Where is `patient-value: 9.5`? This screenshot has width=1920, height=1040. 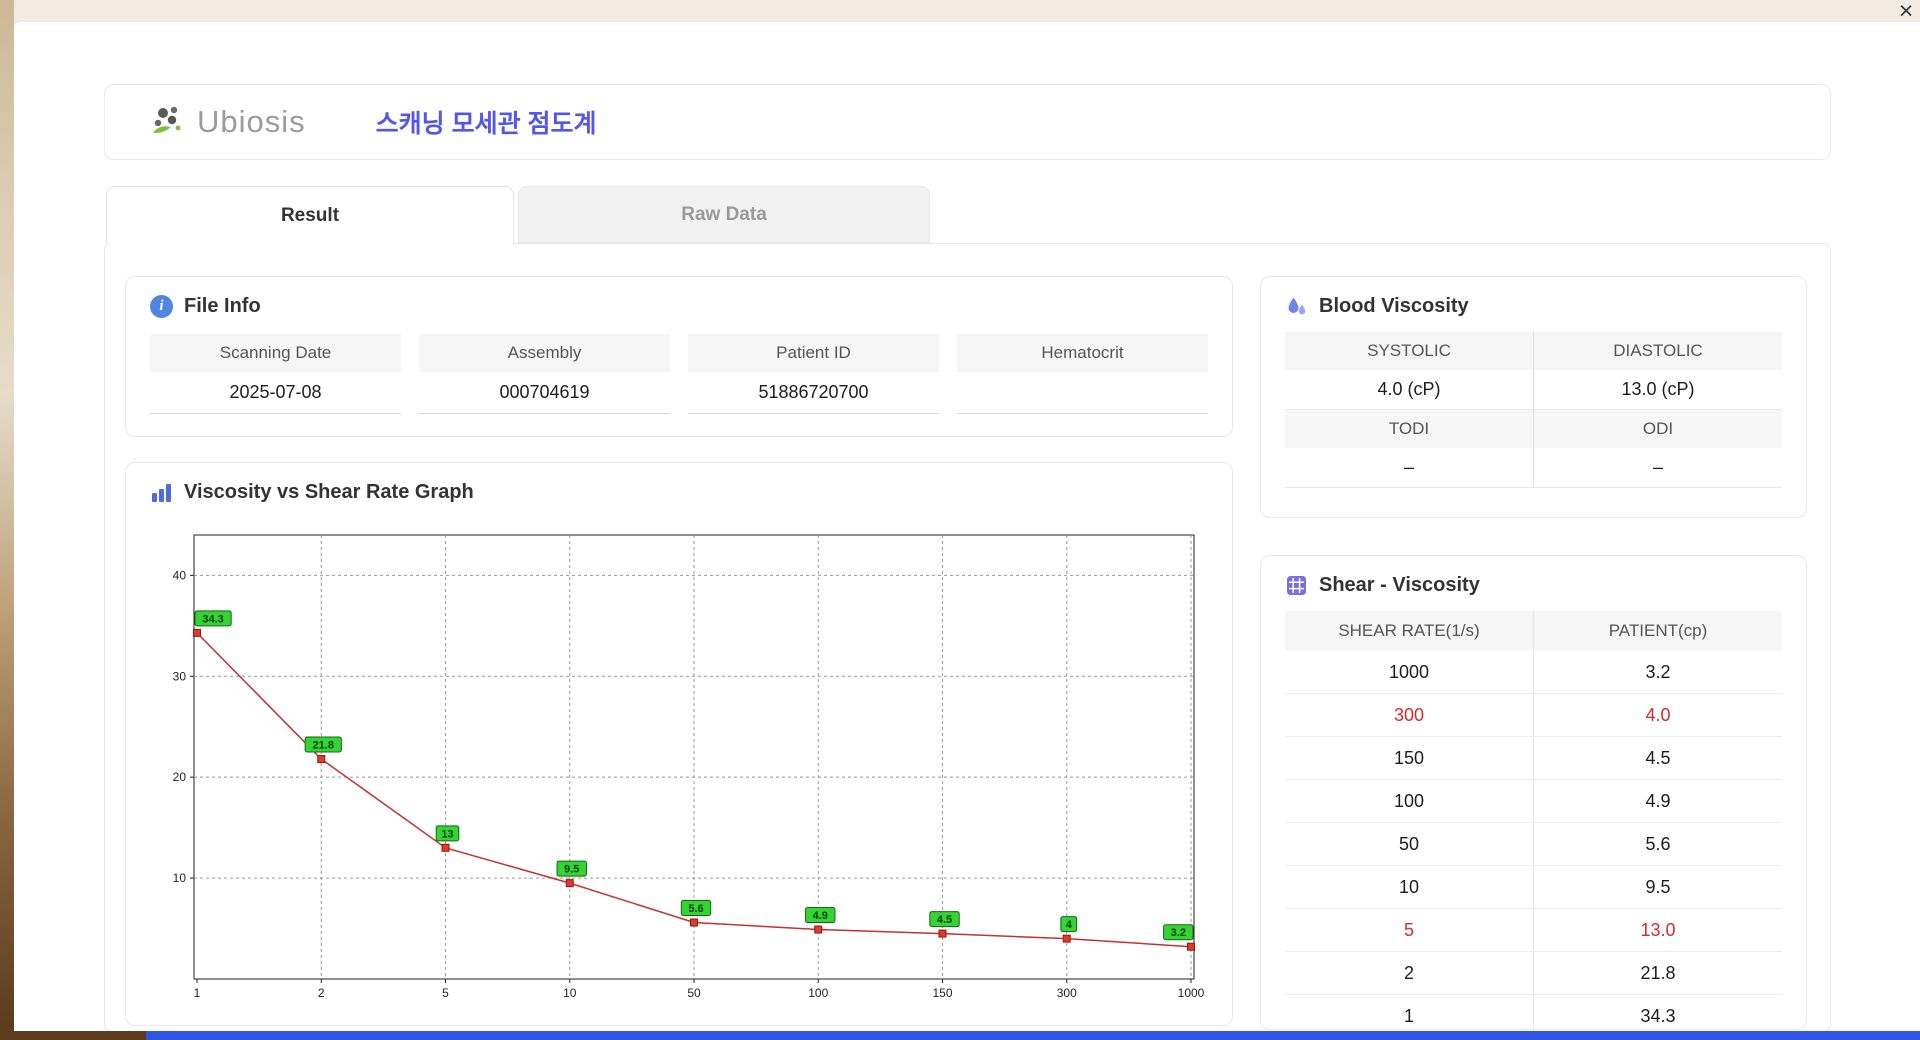 patient-value: 9.5 is located at coordinates (1658, 886).